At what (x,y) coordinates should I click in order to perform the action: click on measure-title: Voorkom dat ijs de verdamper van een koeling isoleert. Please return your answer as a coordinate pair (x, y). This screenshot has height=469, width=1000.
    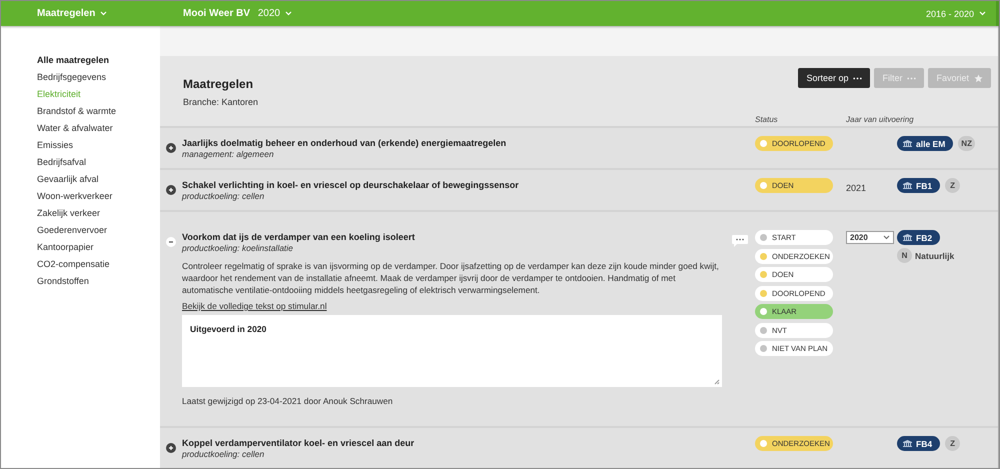
    Looking at the image, I should click on (299, 237).